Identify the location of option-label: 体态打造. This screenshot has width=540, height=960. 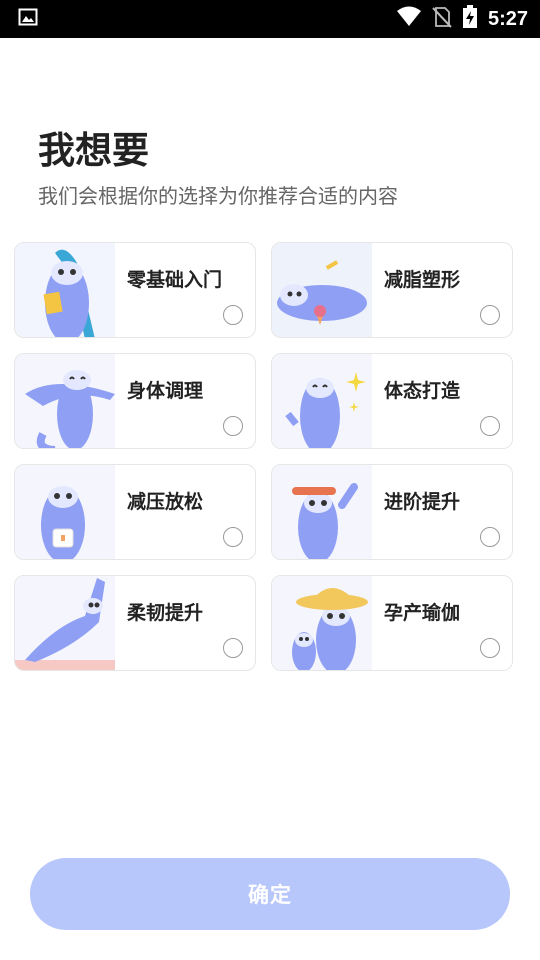
(422, 391).